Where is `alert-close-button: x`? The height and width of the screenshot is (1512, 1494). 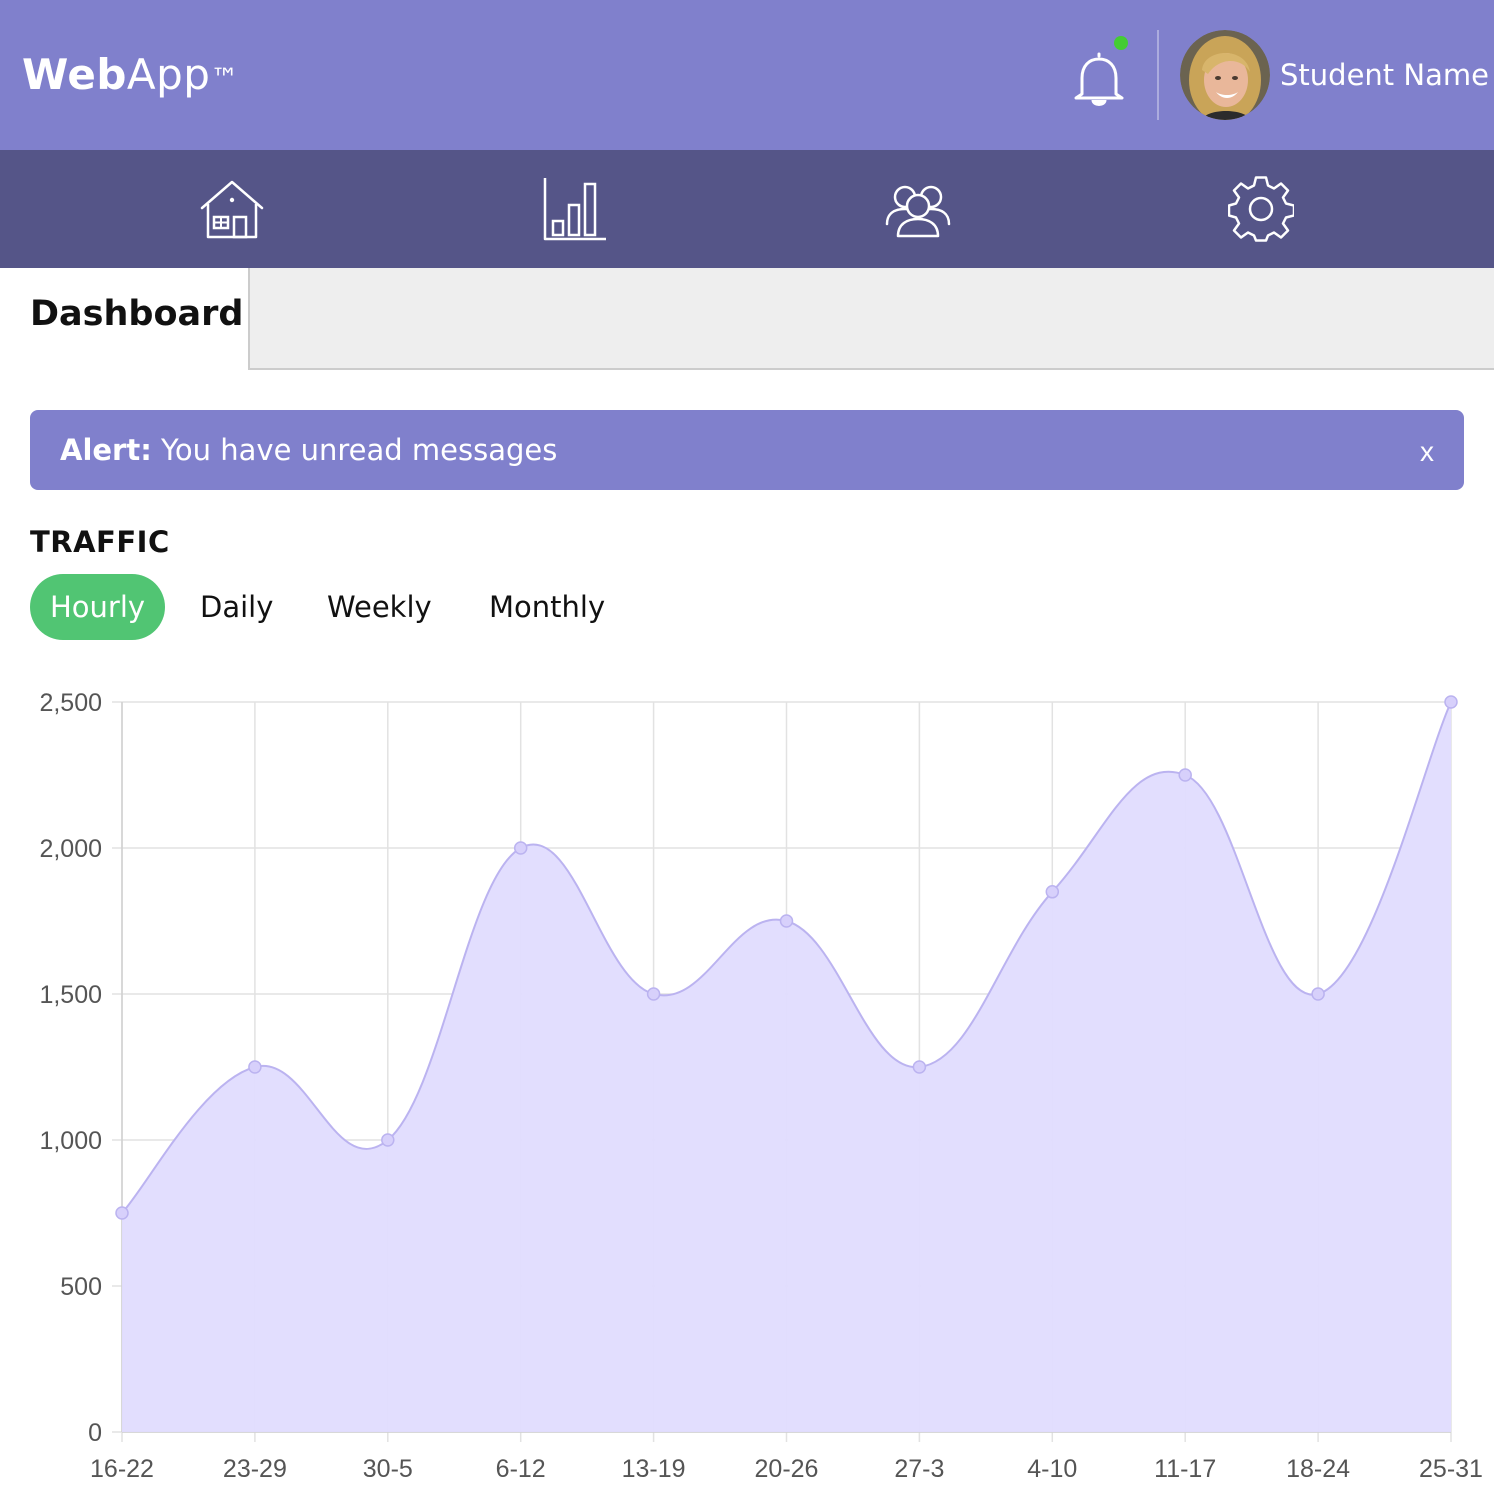 alert-close-button: x is located at coordinates (1427, 452).